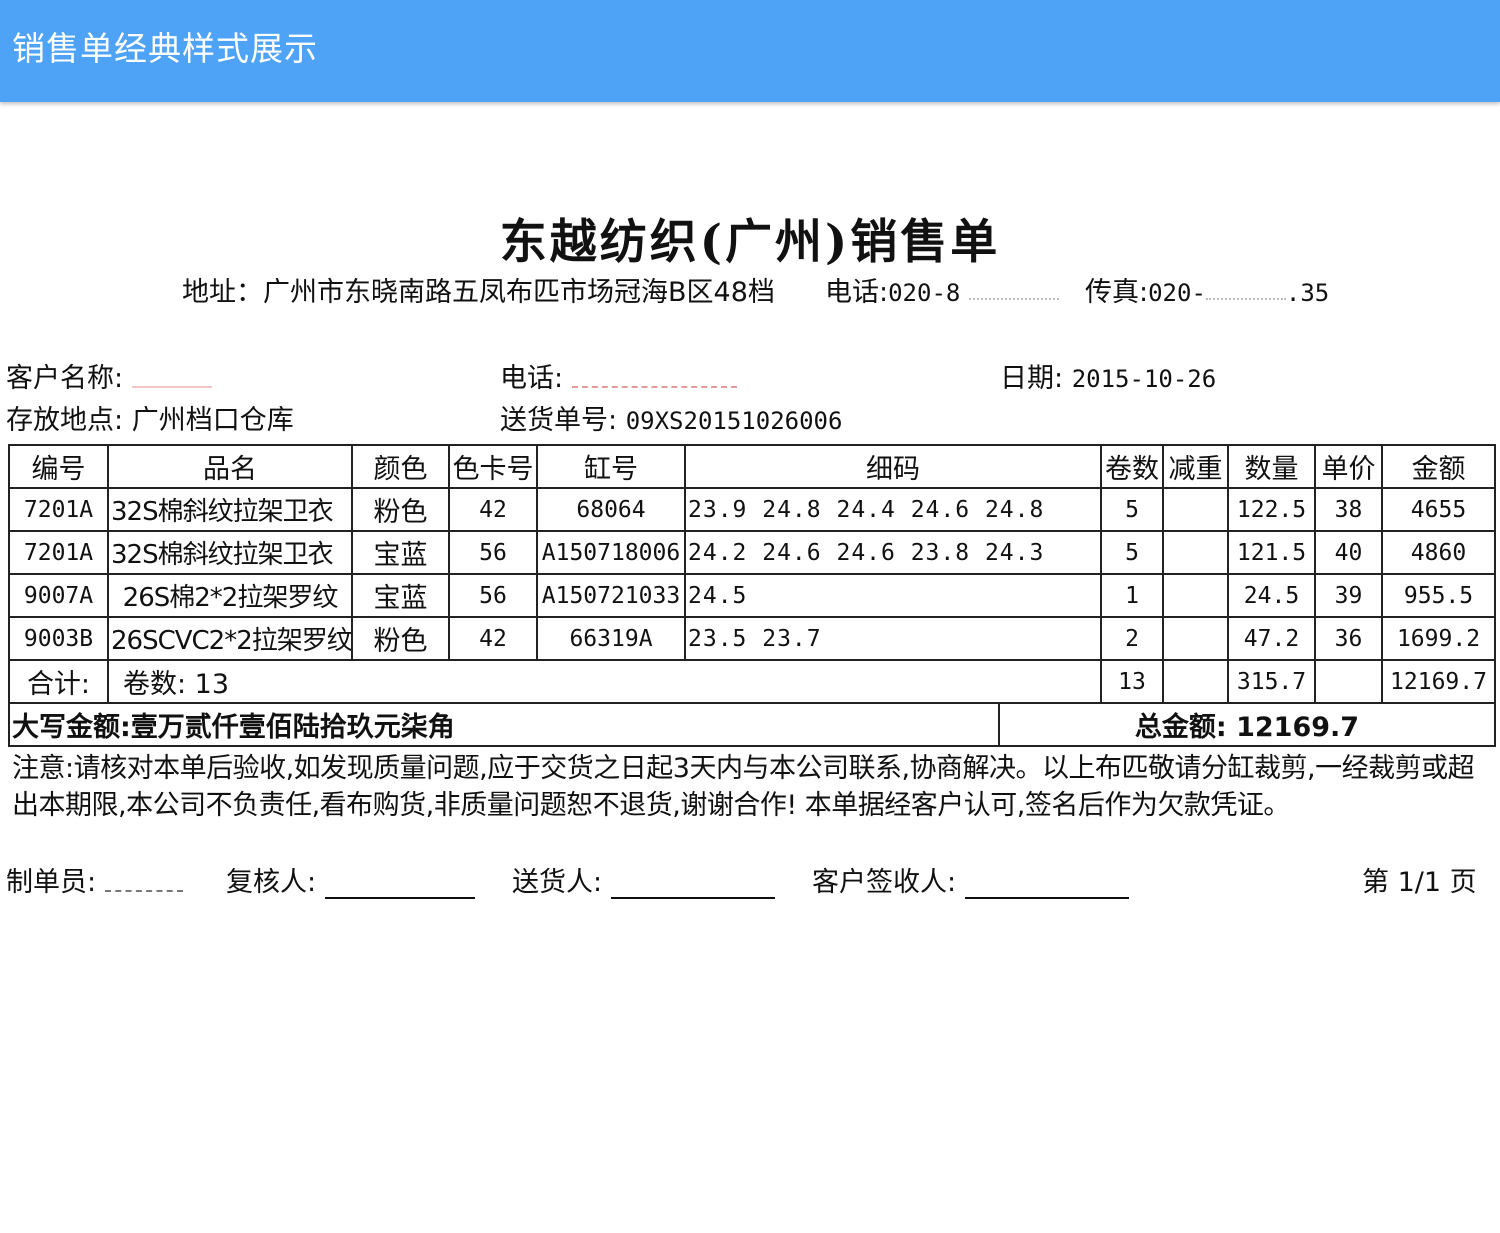 The width and height of the screenshot is (1500, 1233). What do you see at coordinates (1348, 509) in the screenshot?
I see `cell-price: 38` at bounding box center [1348, 509].